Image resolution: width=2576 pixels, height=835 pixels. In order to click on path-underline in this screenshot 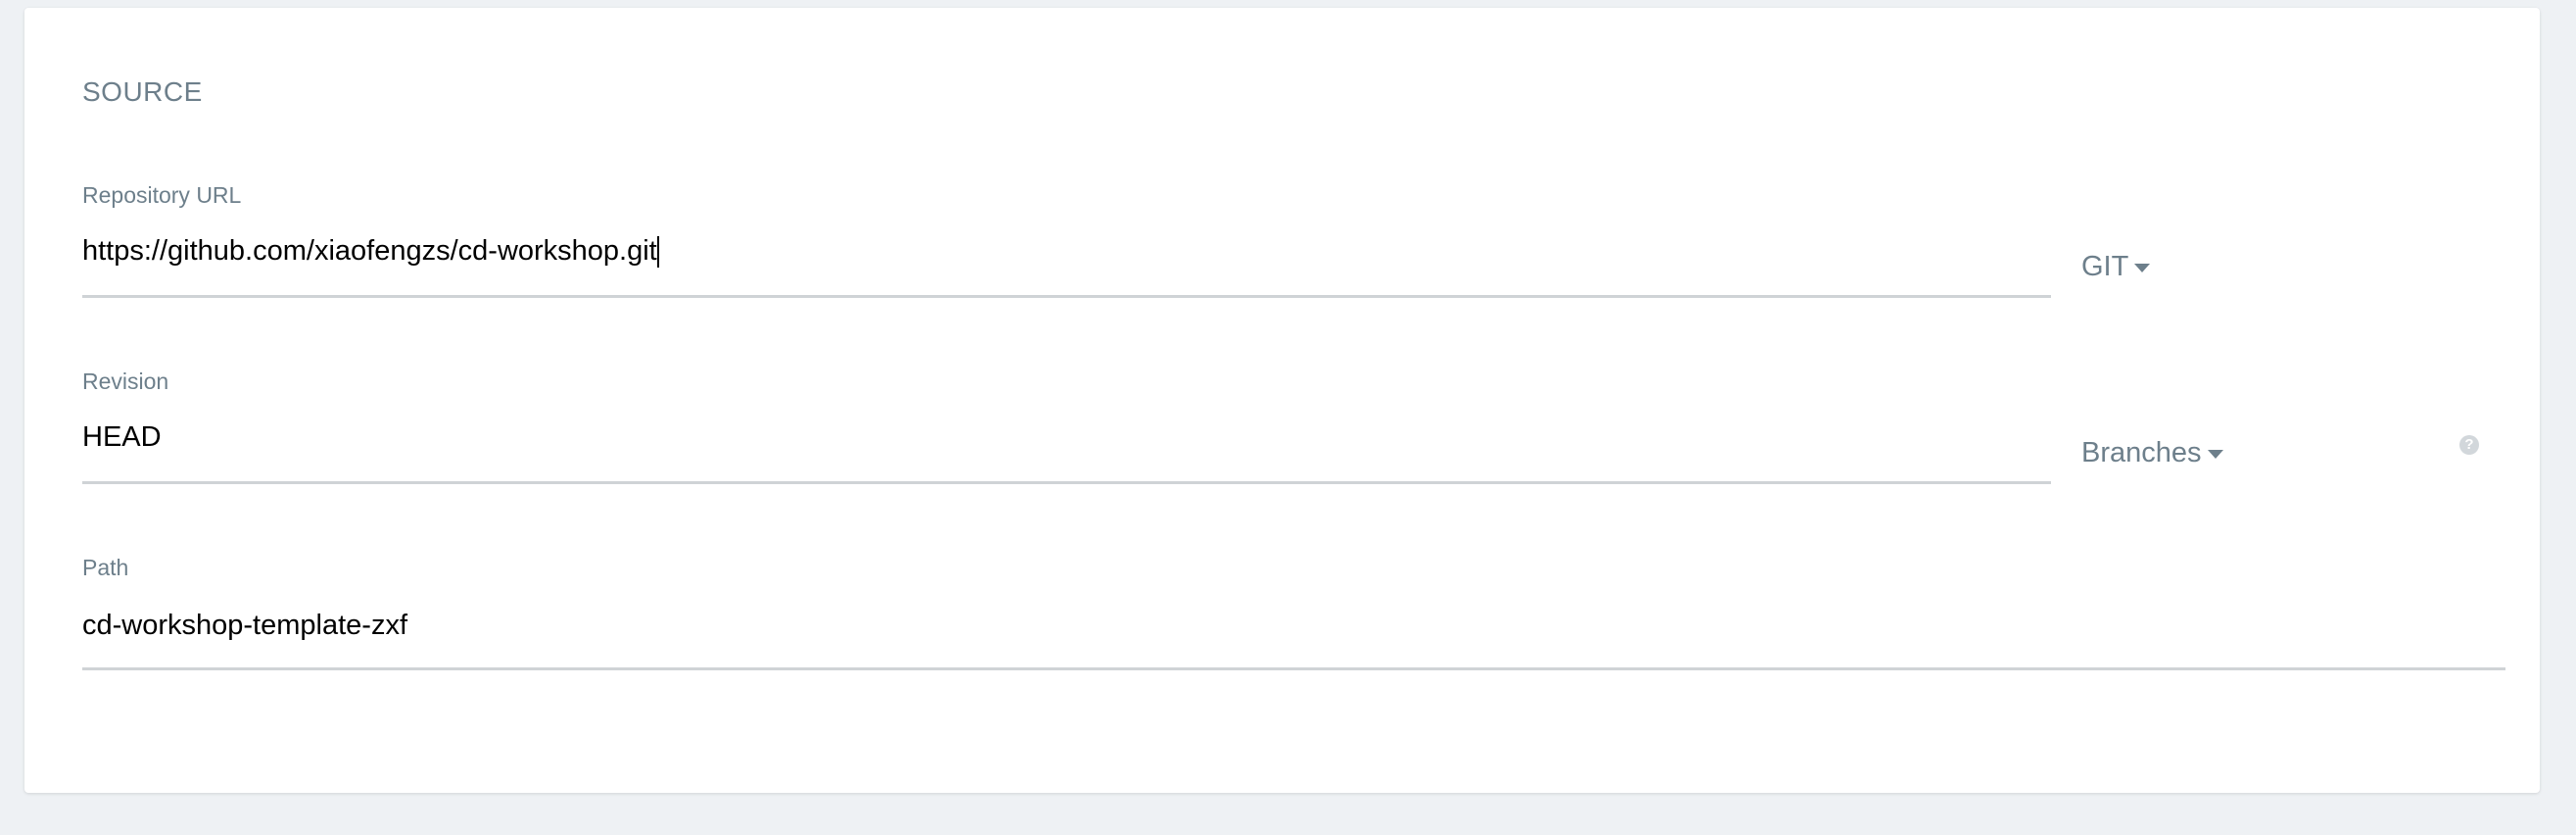, I will do `click(1294, 668)`.